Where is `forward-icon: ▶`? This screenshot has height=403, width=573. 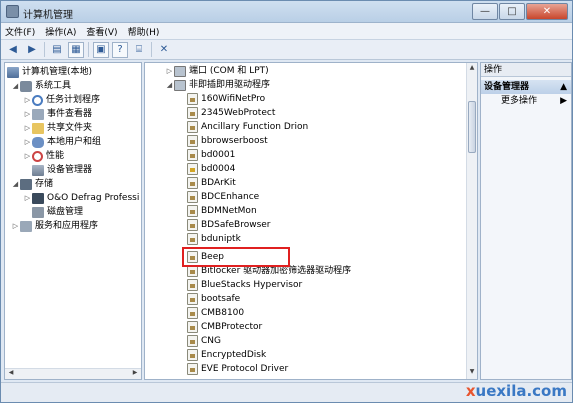
forward-icon: ▶ is located at coordinates (32, 50).